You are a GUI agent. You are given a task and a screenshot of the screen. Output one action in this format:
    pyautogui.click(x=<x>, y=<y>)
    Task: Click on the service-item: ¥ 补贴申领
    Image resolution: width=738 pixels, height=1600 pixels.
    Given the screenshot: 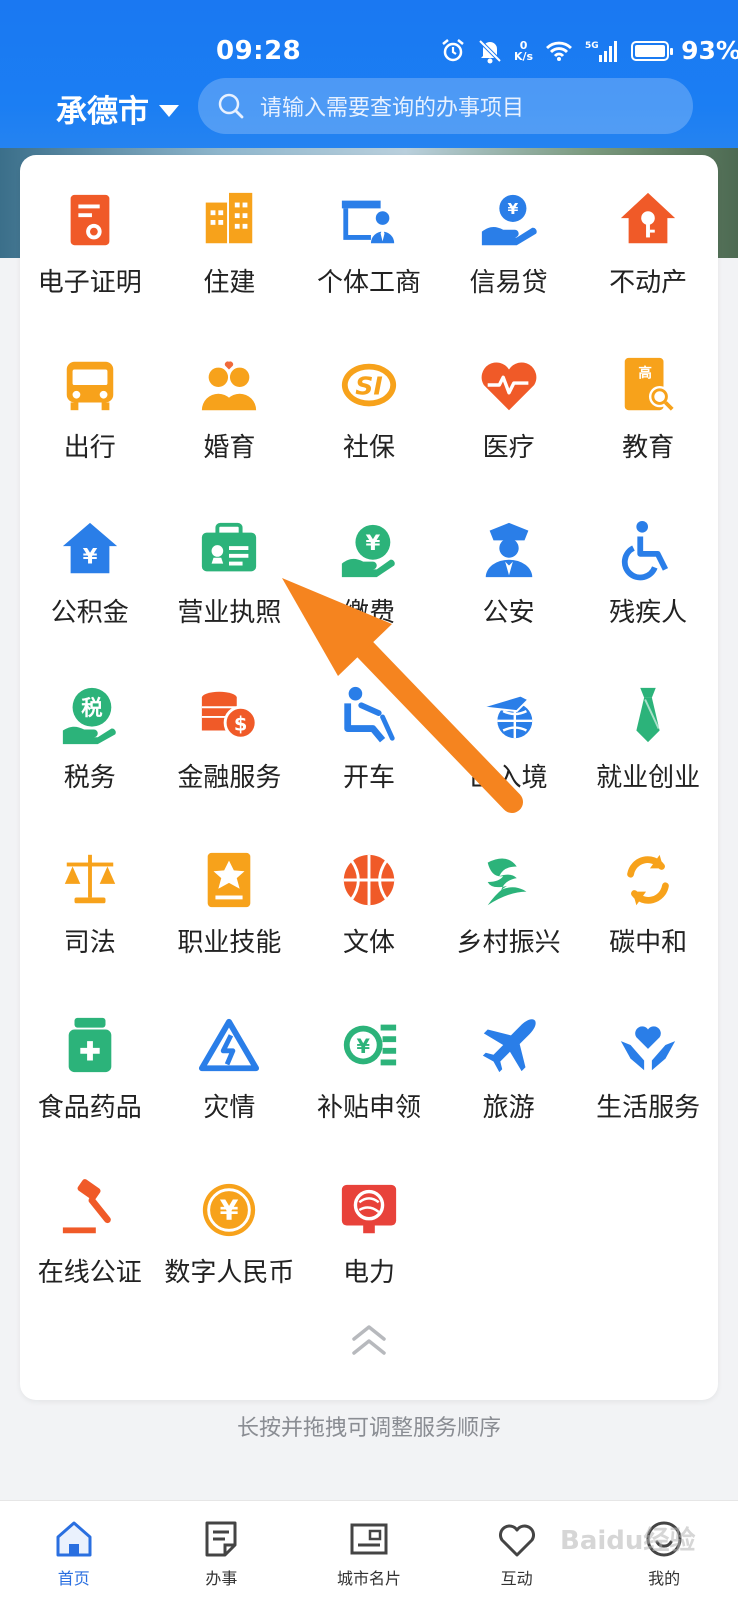 What is the action you would take?
    pyautogui.click(x=369, y=1090)
    